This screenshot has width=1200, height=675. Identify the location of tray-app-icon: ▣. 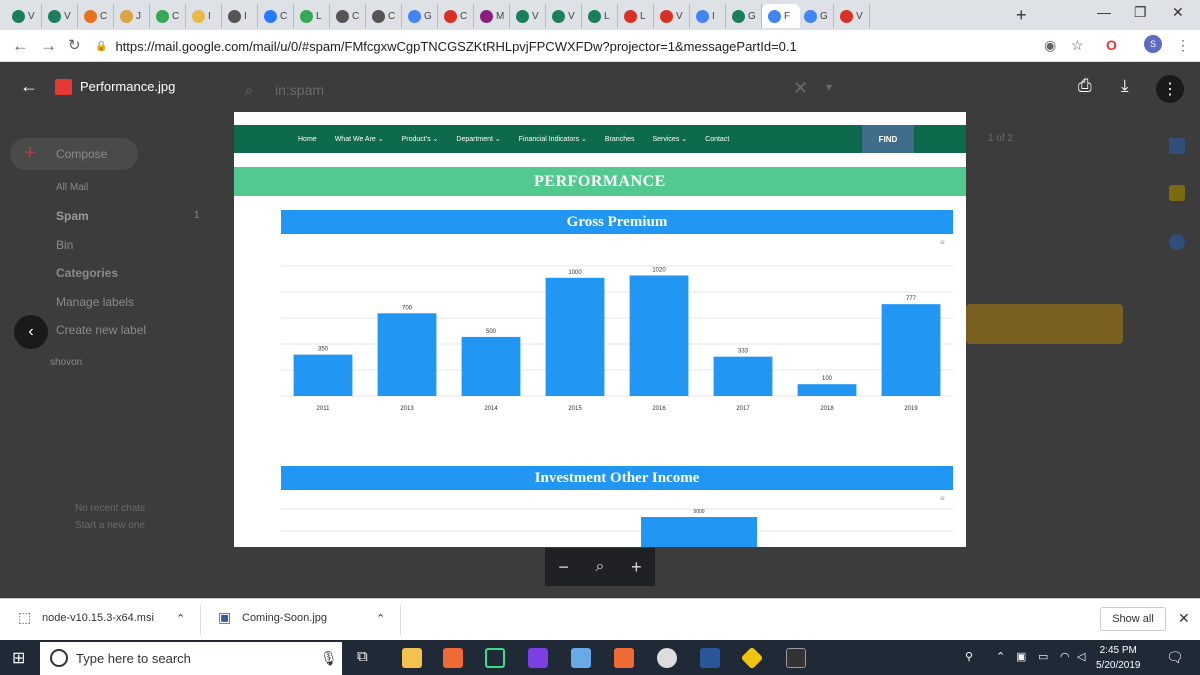
(1021, 656).